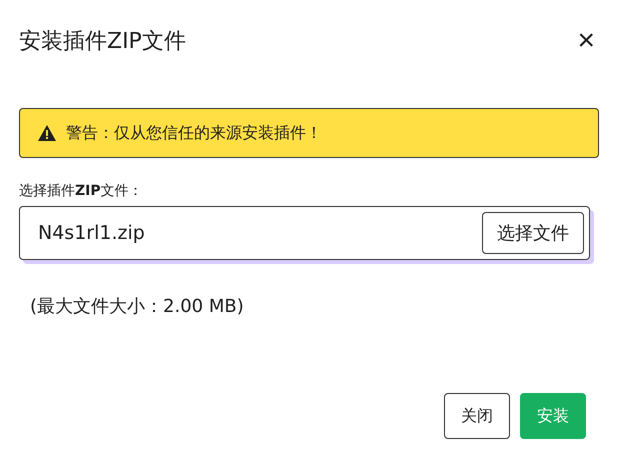 This screenshot has height=463, width=618. I want to click on choose-file-button: 选择文件, so click(533, 233).